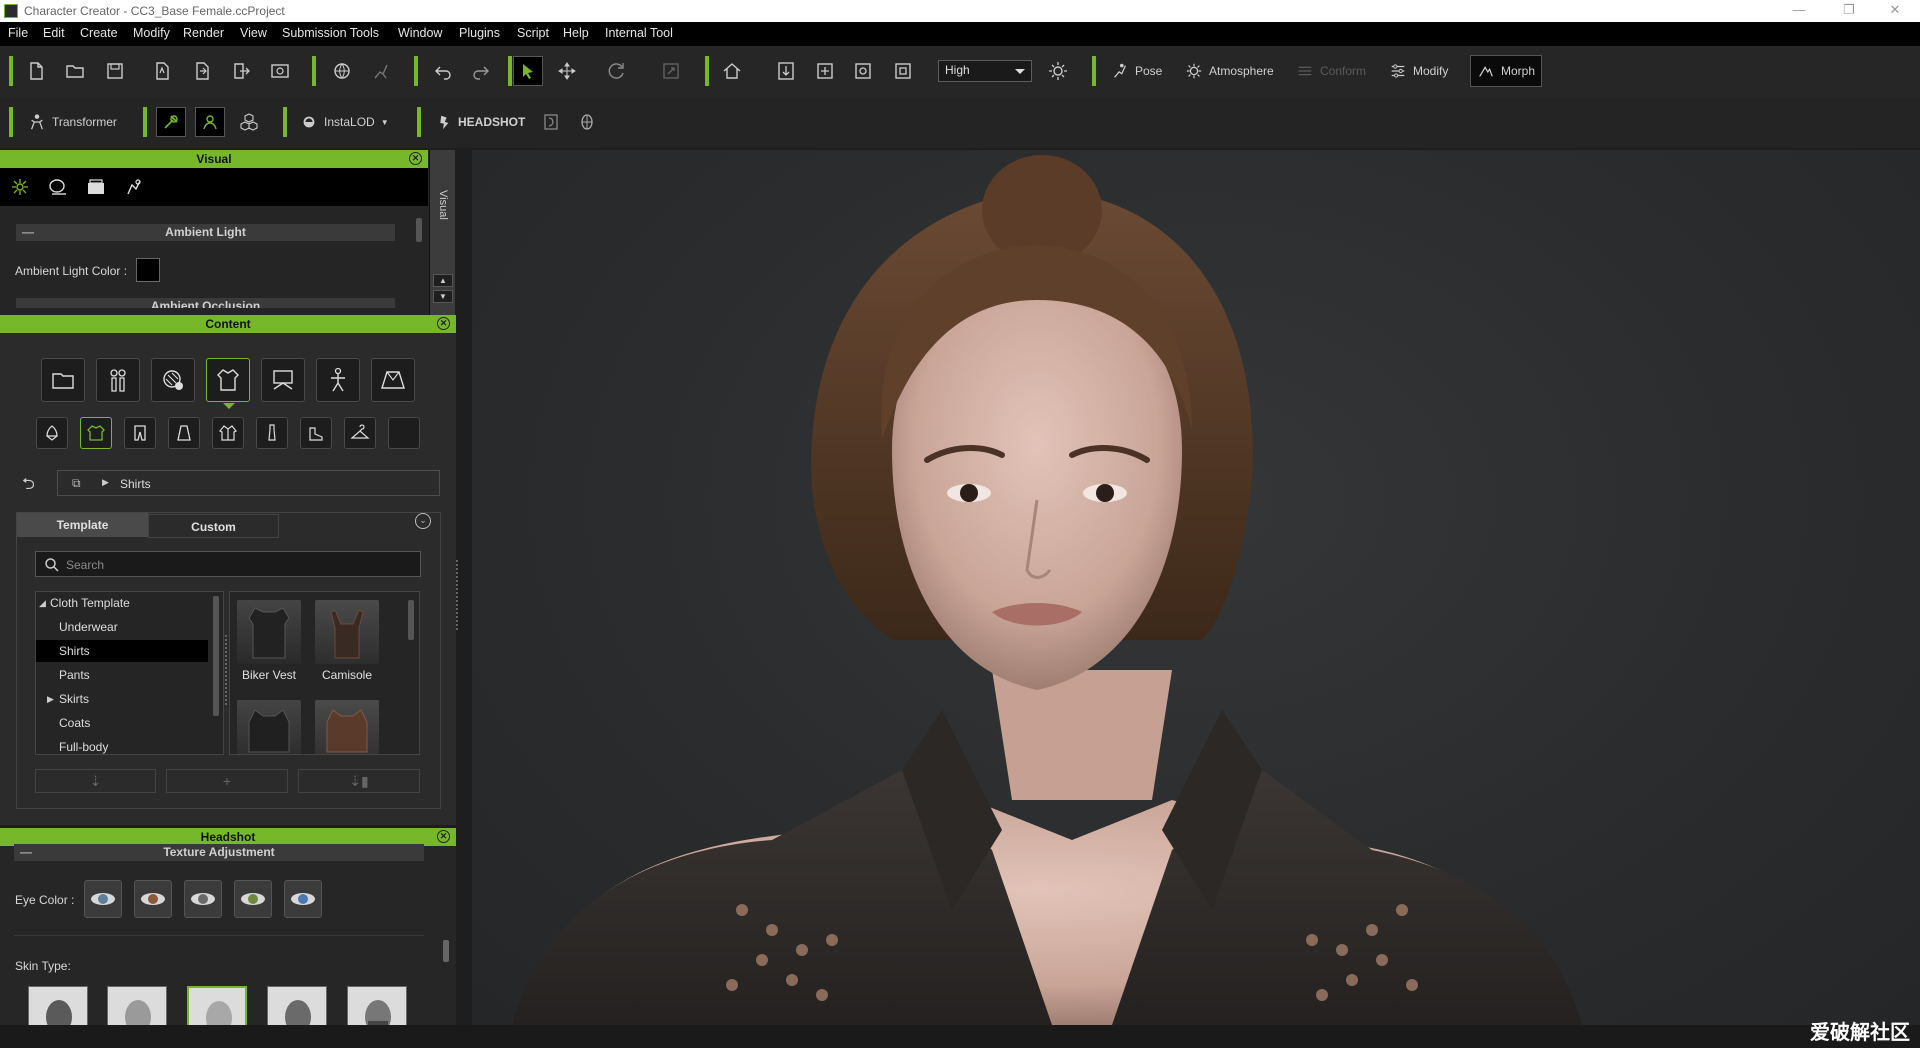  I want to click on tree-item-coats: Coats, so click(122, 723).